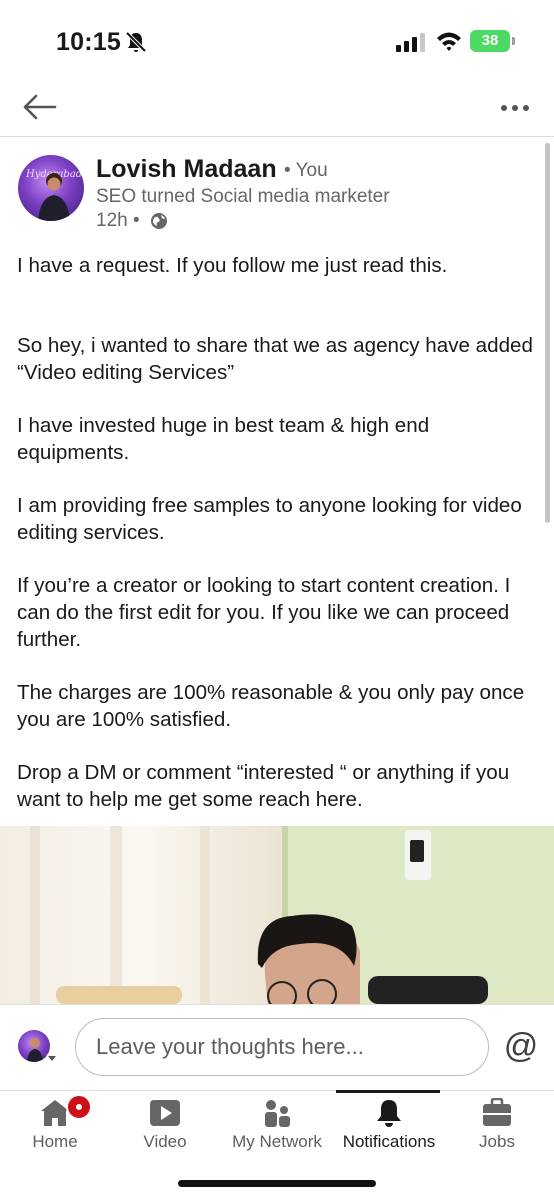  What do you see at coordinates (516, 108) in the screenshot?
I see `more-horizontal-icon` at bounding box center [516, 108].